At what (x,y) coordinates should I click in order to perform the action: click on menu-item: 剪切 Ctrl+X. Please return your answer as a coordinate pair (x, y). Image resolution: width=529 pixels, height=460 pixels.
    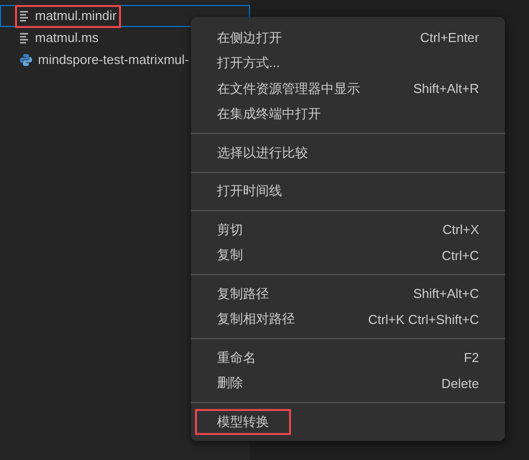
    Looking at the image, I should click on (348, 229).